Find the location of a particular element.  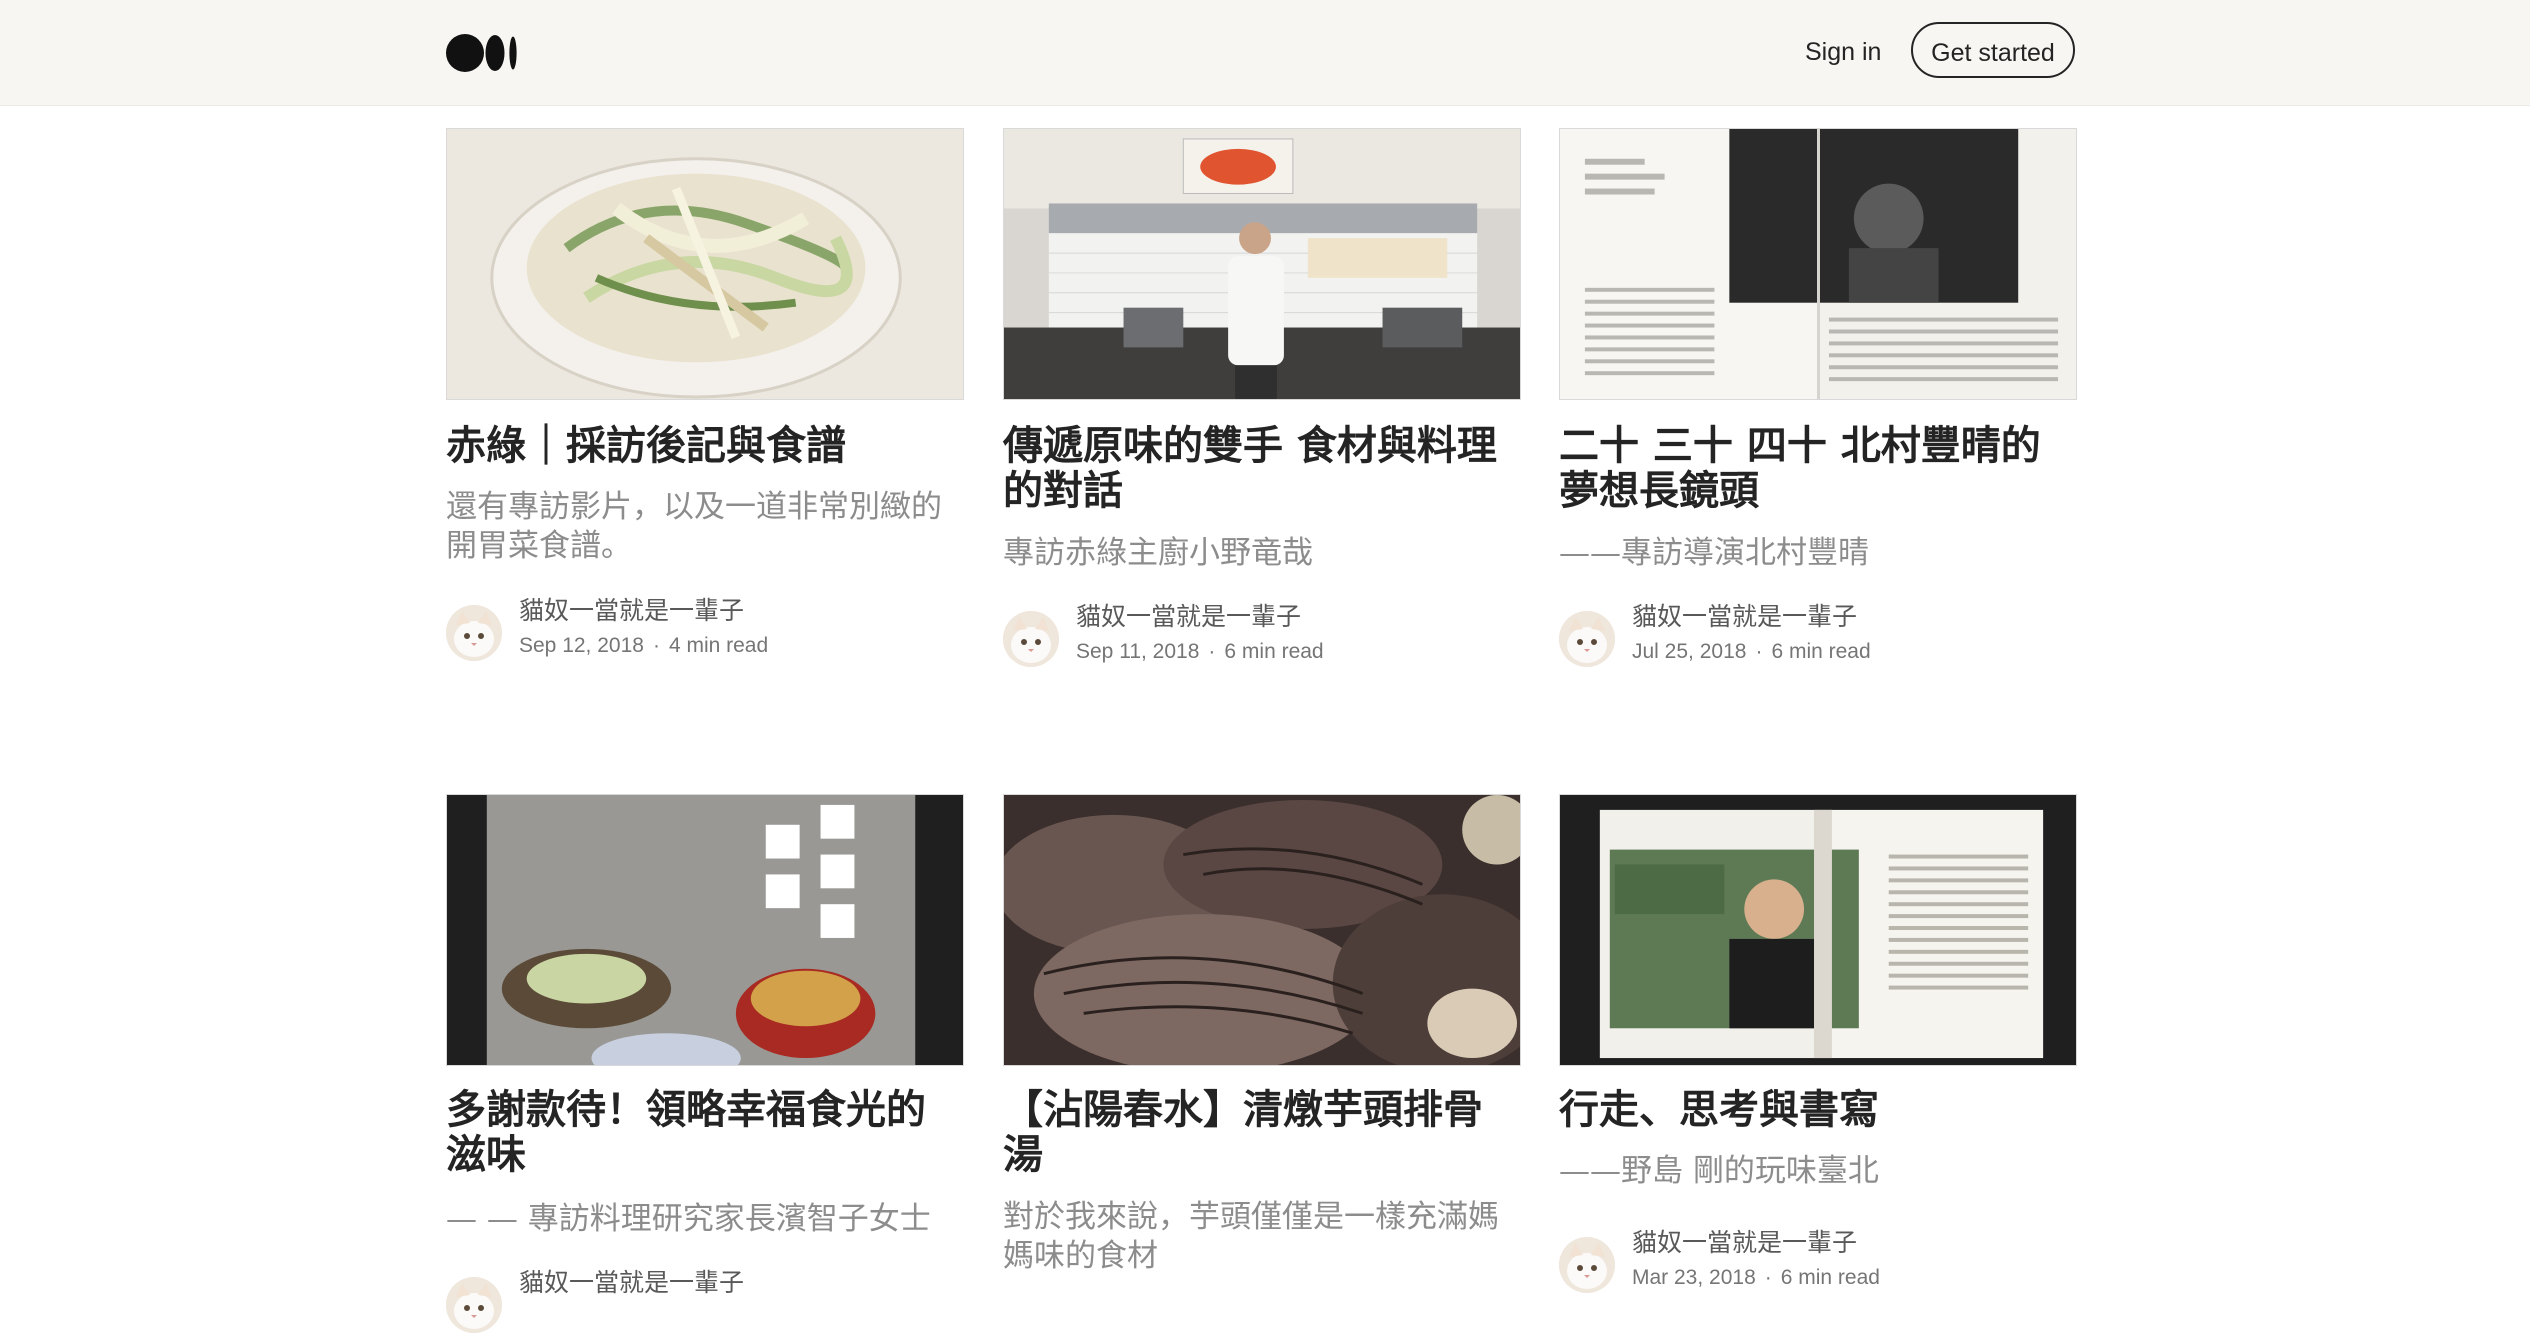

post-date: Sep 11, 2018 is located at coordinates (1138, 651).